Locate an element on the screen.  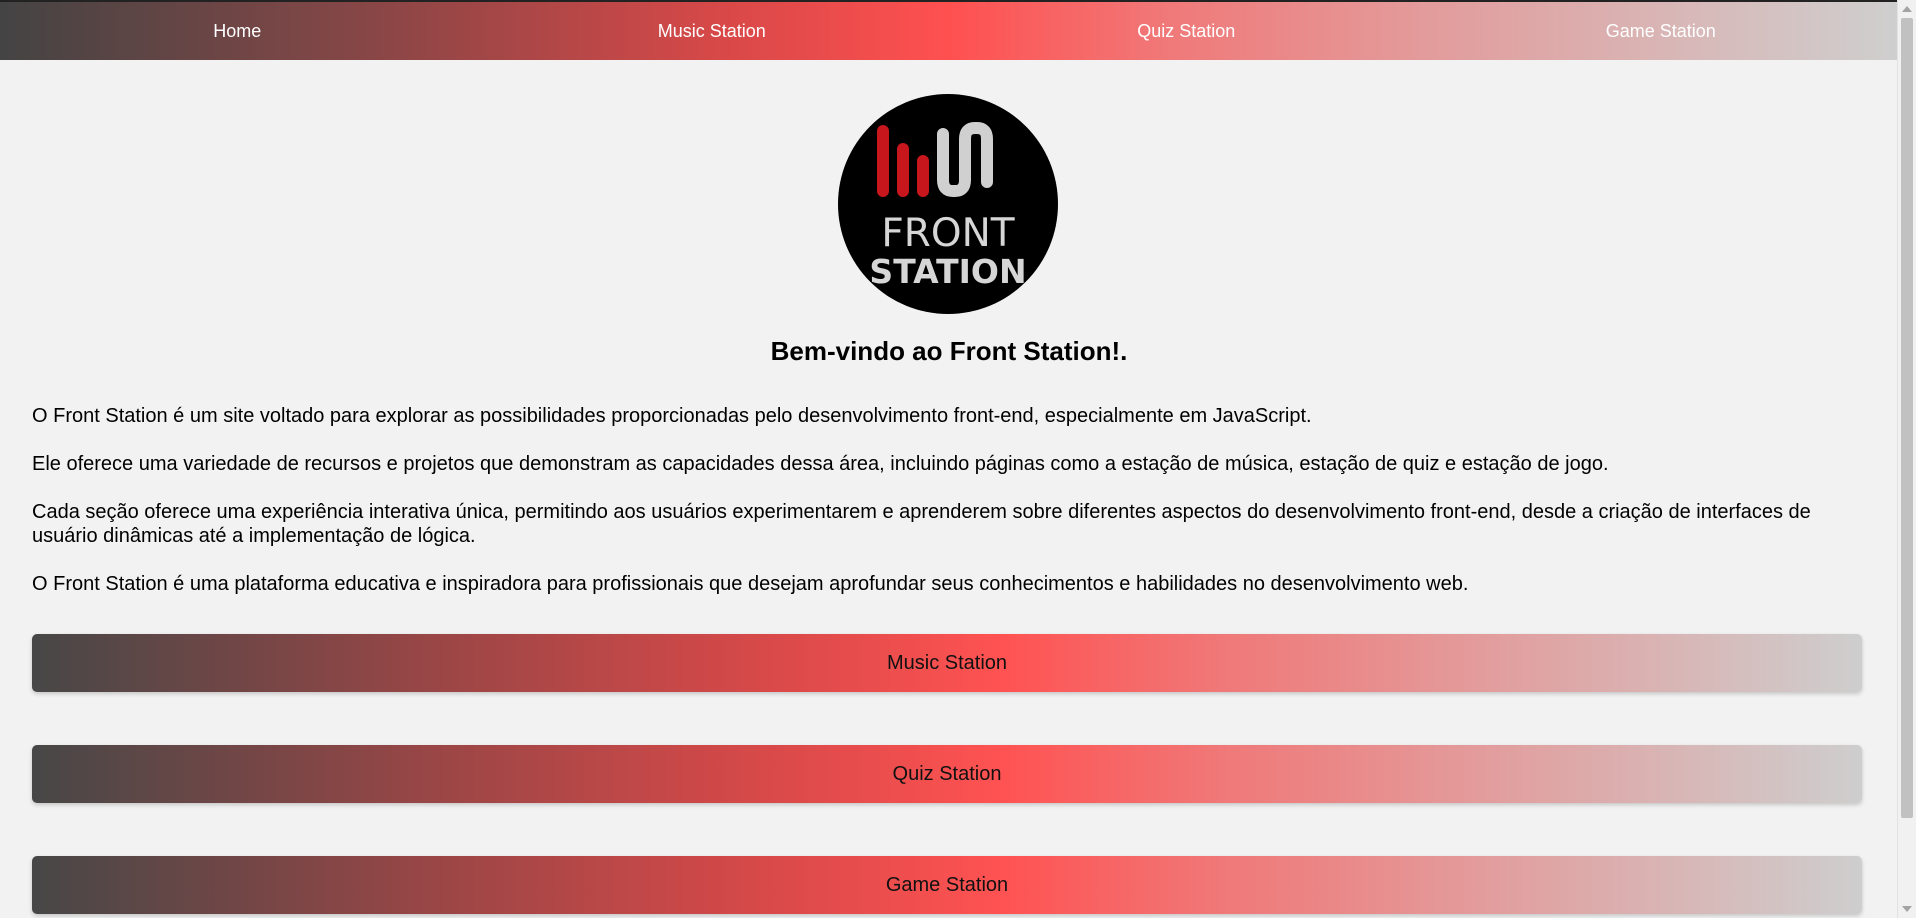
scroll-down-arrow-icon is located at coordinates (1907, 909).